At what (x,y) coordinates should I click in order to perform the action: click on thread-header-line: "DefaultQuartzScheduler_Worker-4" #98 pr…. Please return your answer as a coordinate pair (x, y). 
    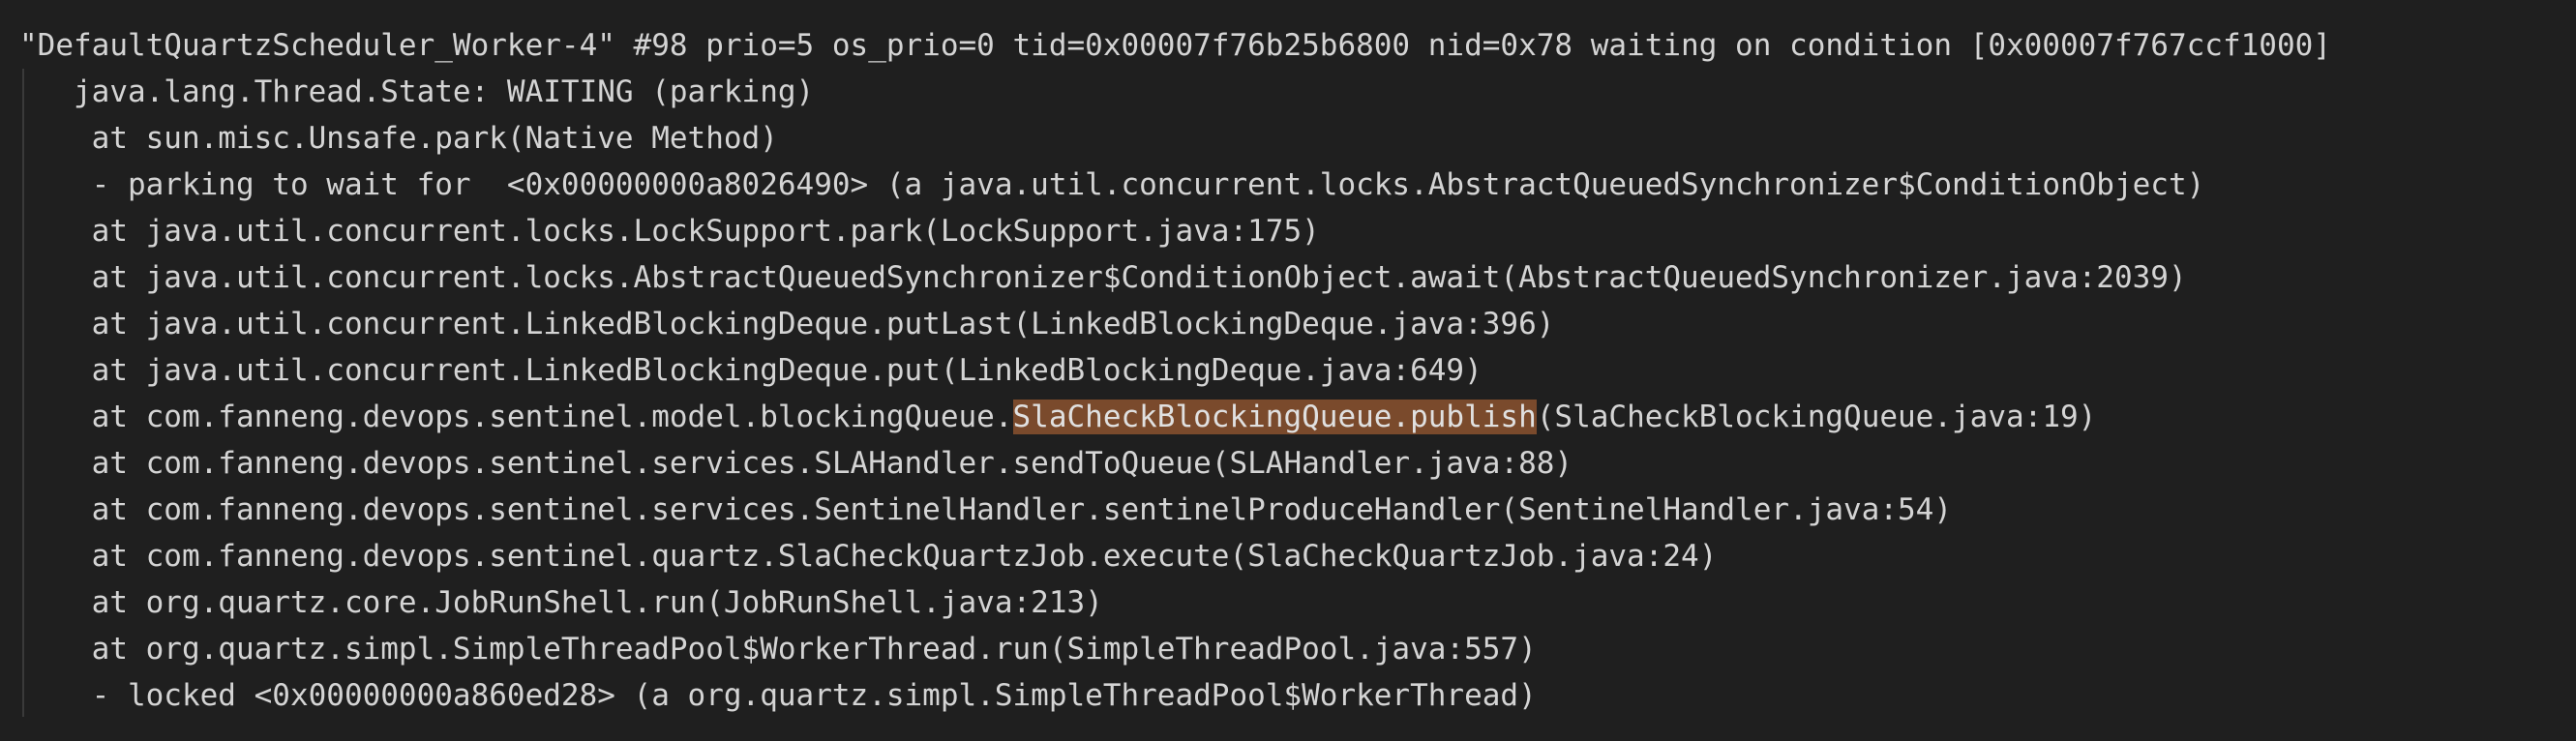
    Looking at the image, I should click on (1175, 45).